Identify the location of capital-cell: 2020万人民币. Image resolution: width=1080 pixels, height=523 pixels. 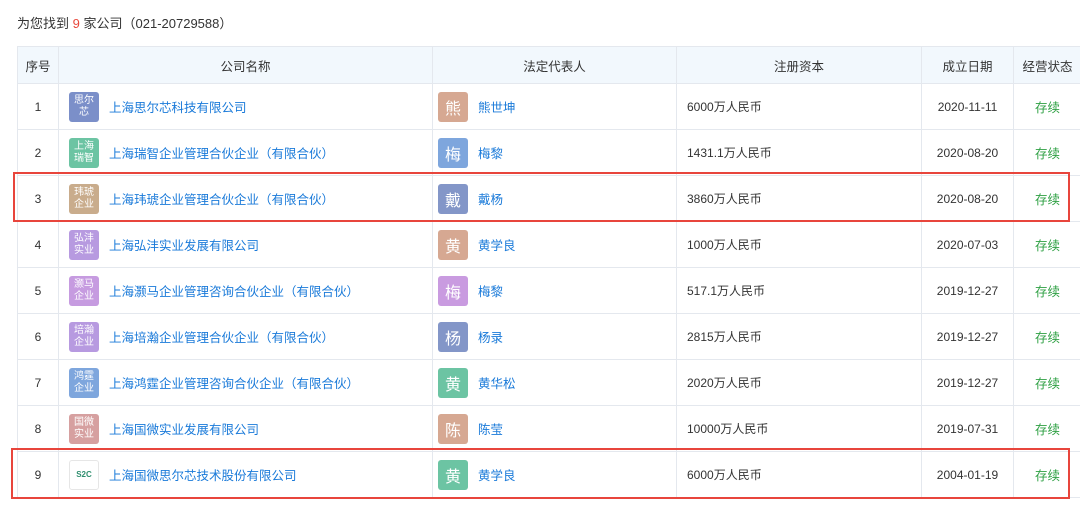
(799, 382).